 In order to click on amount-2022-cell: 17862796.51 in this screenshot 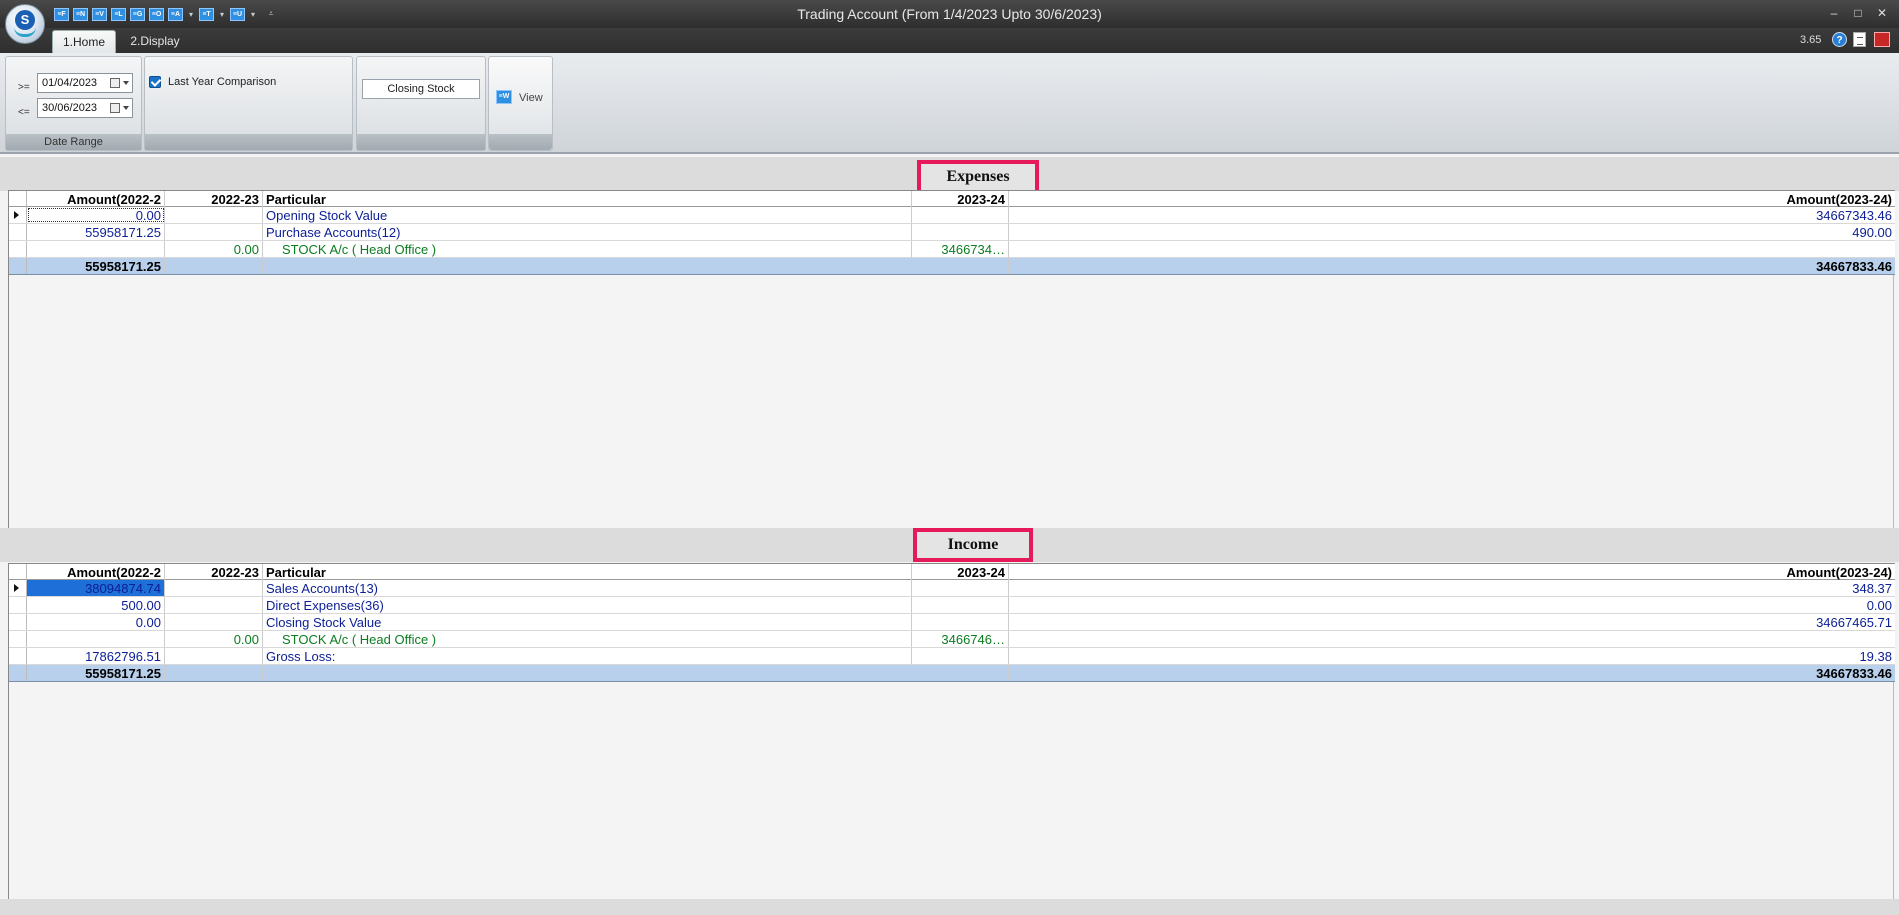, I will do `click(96, 656)`.